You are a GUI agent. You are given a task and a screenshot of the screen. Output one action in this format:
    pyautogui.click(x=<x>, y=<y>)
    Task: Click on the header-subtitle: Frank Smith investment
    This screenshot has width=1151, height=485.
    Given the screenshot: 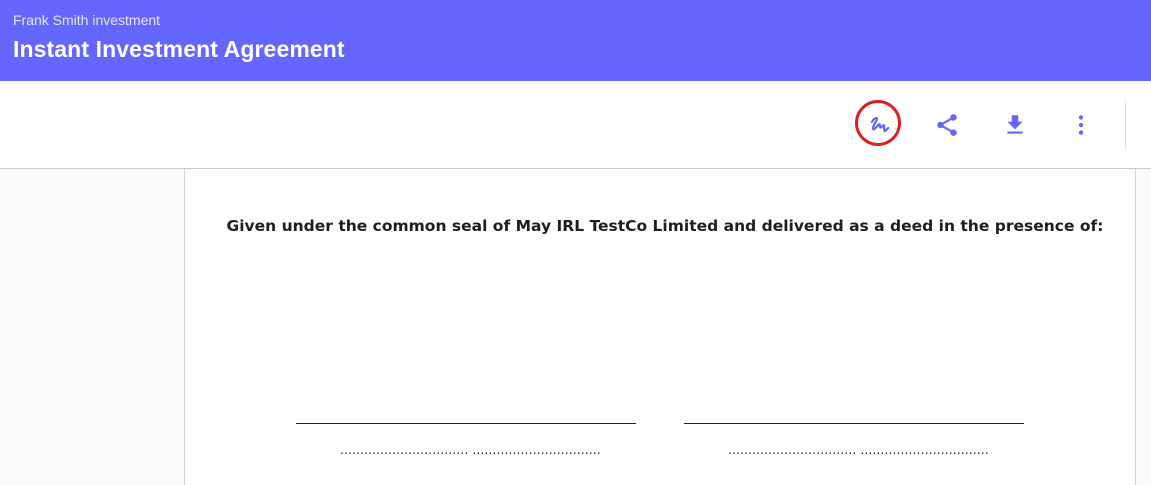 What is the action you would take?
    pyautogui.click(x=87, y=20)
    